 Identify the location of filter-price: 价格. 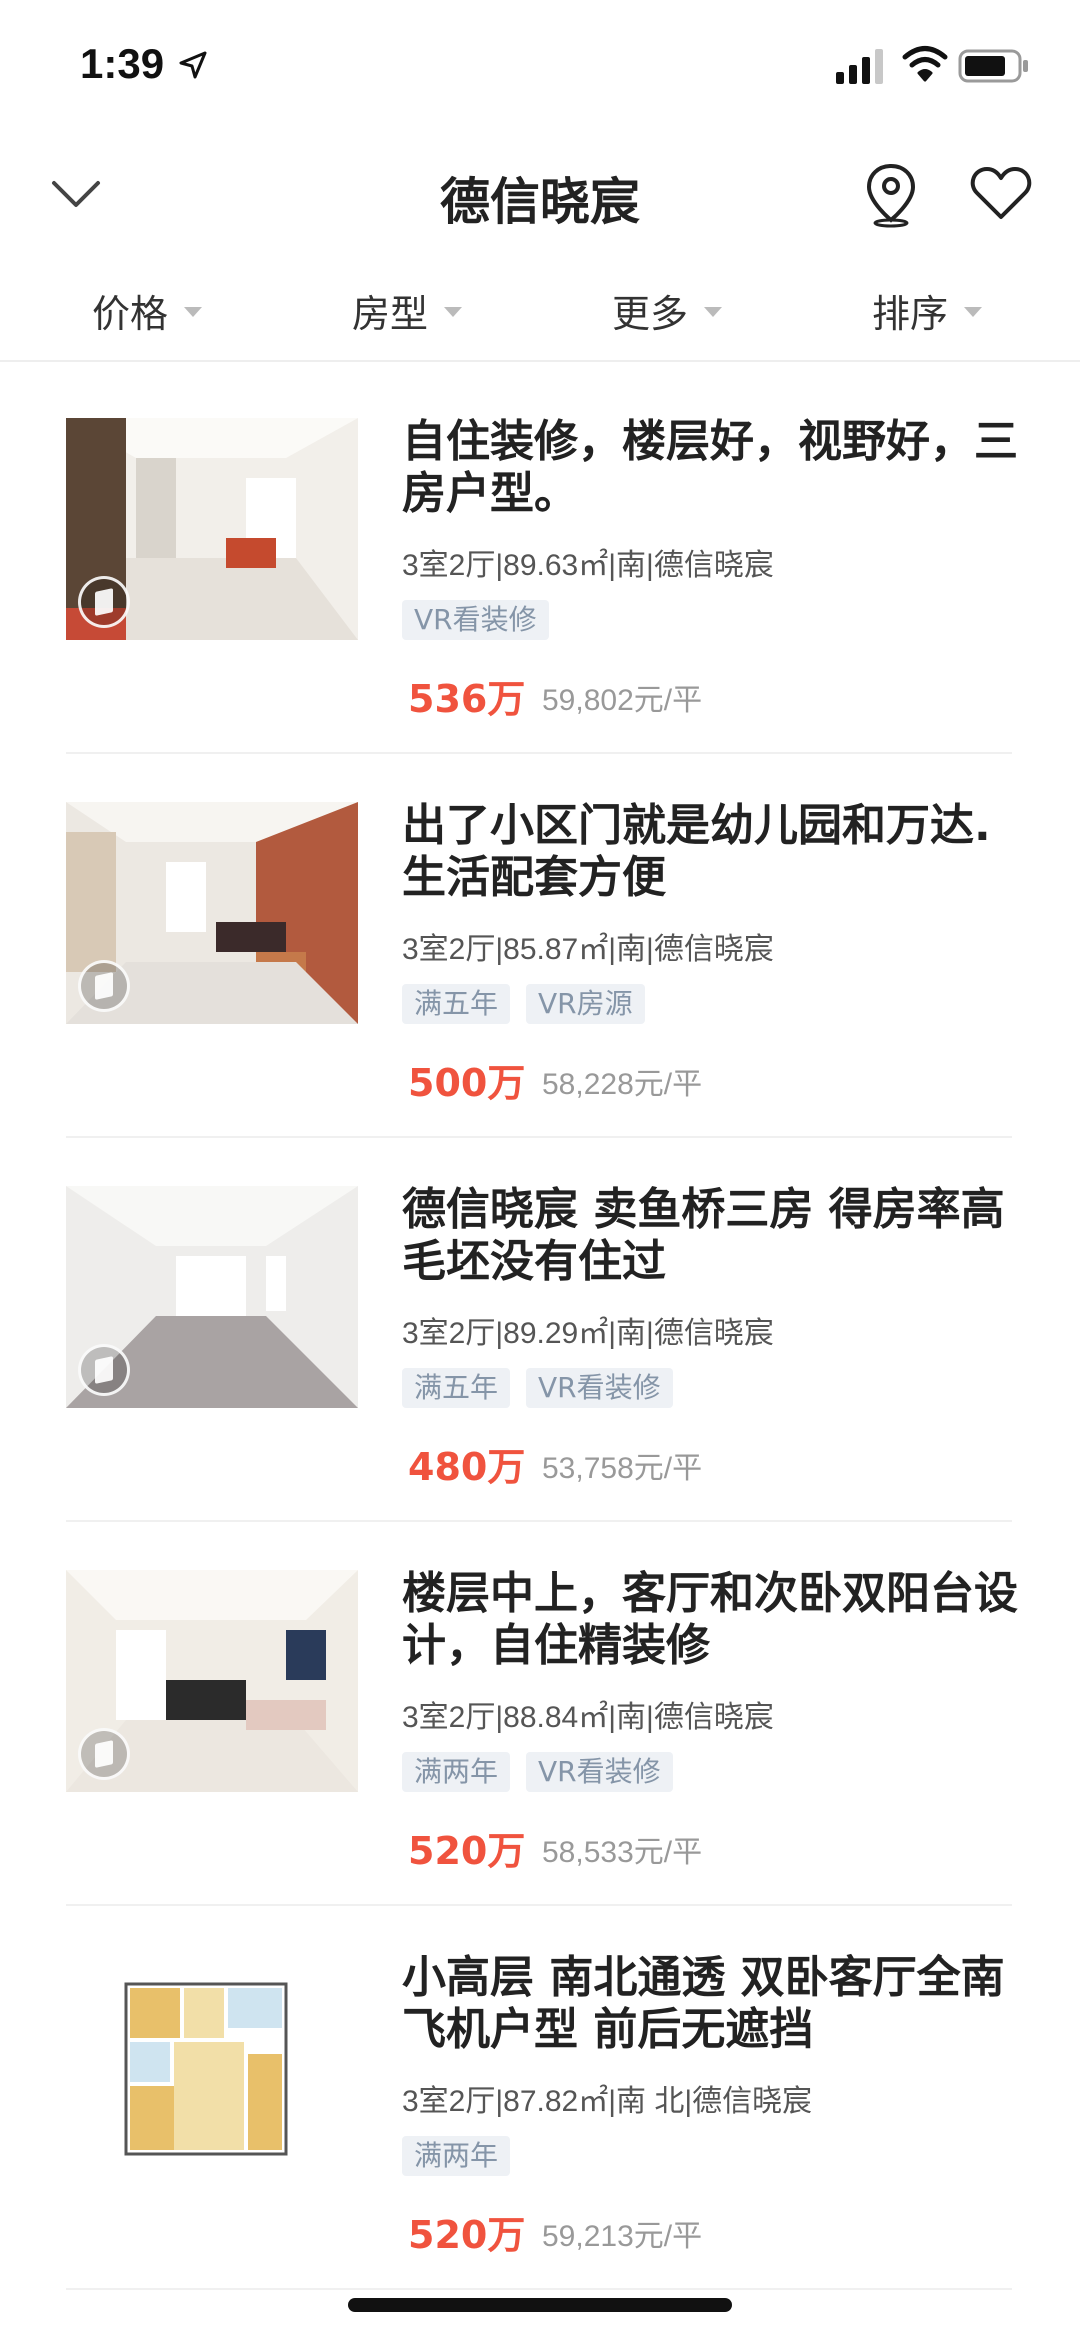
(147, 310).